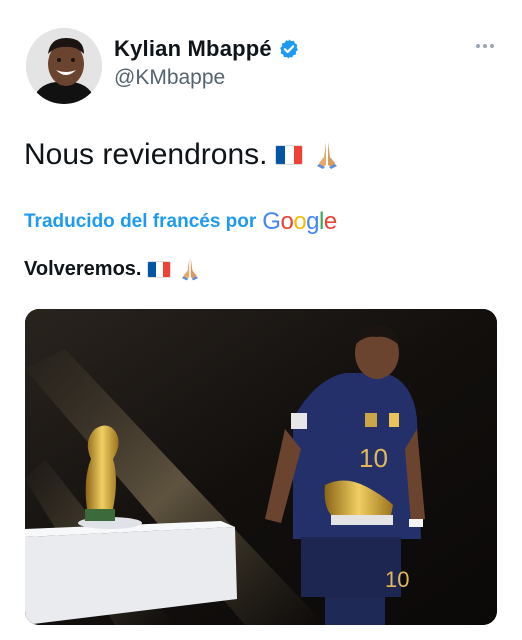 The image size is (522, 640). What do you see at coordinates (169, 78) in the screenshot?
I see `user-handle: @KMbappe` at bounding box center [169, 78].